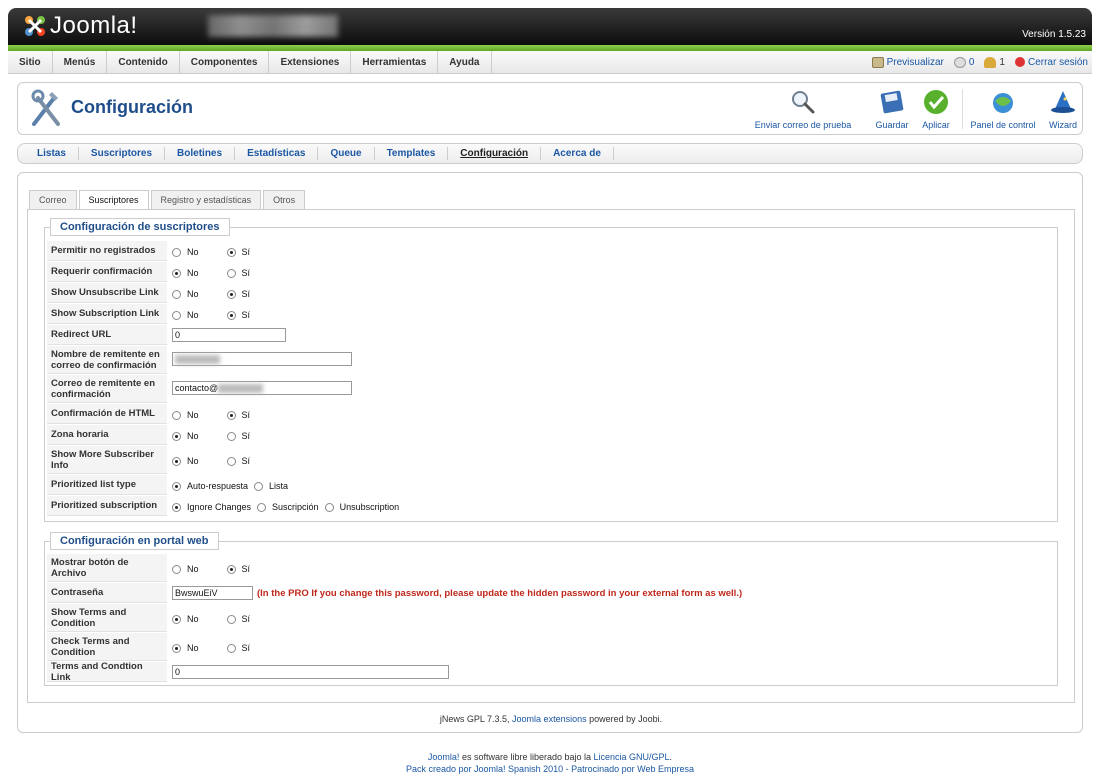  What do you see at coordinates (577, 153) in the screenshot?
I see `subnav-acerca-de: Acerca de` at bounding box center [577, 153].